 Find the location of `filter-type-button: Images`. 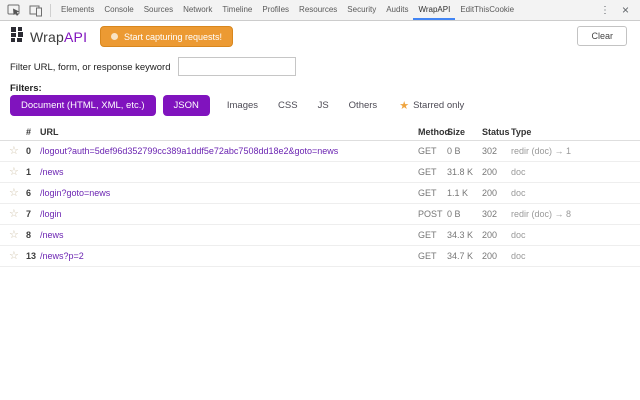

filter-type-button: Images is located at coordinates (242, 105).